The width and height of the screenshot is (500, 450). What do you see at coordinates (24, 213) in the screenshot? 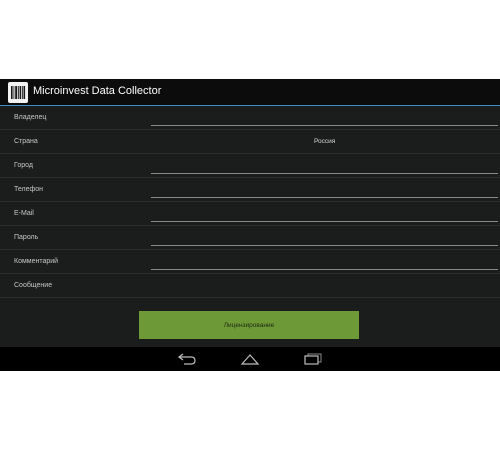
I see `email-label: E-Mail` at bounding box center [24, 213].